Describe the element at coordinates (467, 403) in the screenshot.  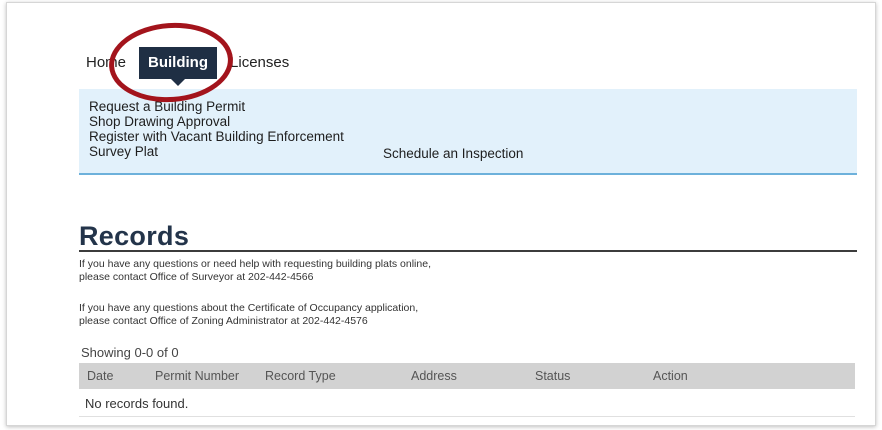
I see `table-empty-row: No records found.` at that location.